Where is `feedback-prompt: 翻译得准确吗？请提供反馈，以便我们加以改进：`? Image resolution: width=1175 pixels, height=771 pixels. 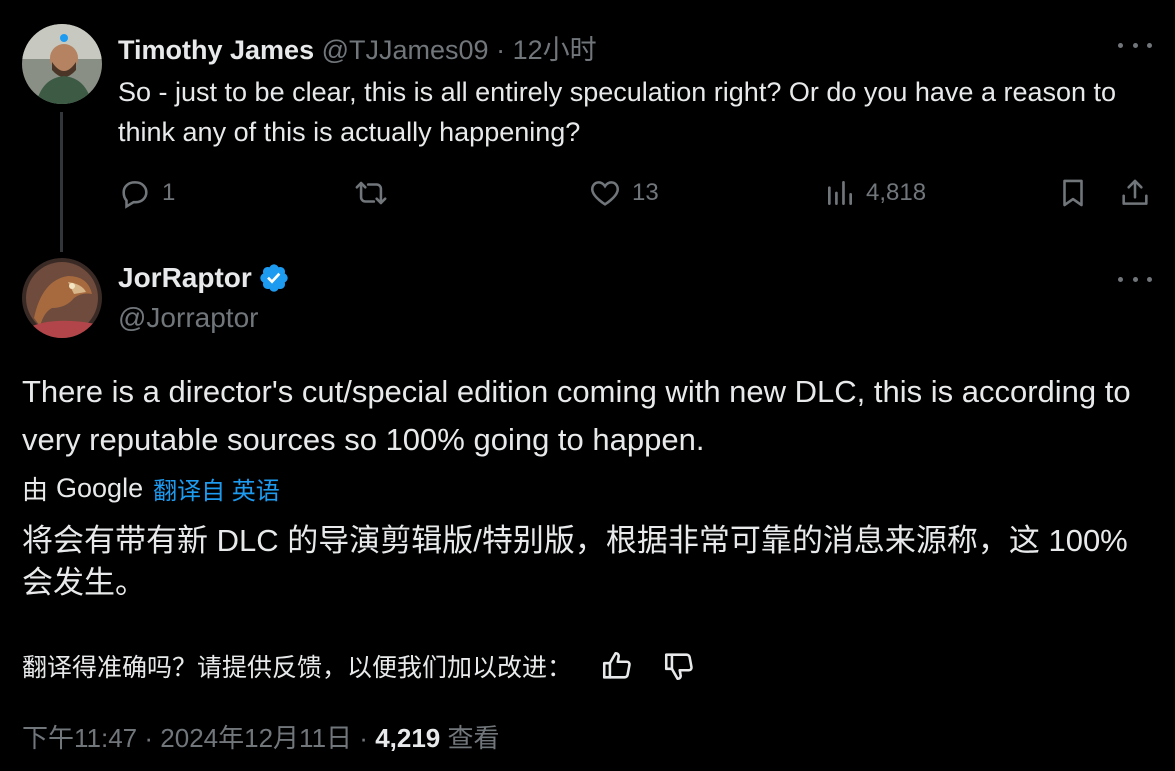
feedback-prompt: 翻译得准确吗？请提供反馈，以便我们加以改进： is located at coordinates (297, 668).